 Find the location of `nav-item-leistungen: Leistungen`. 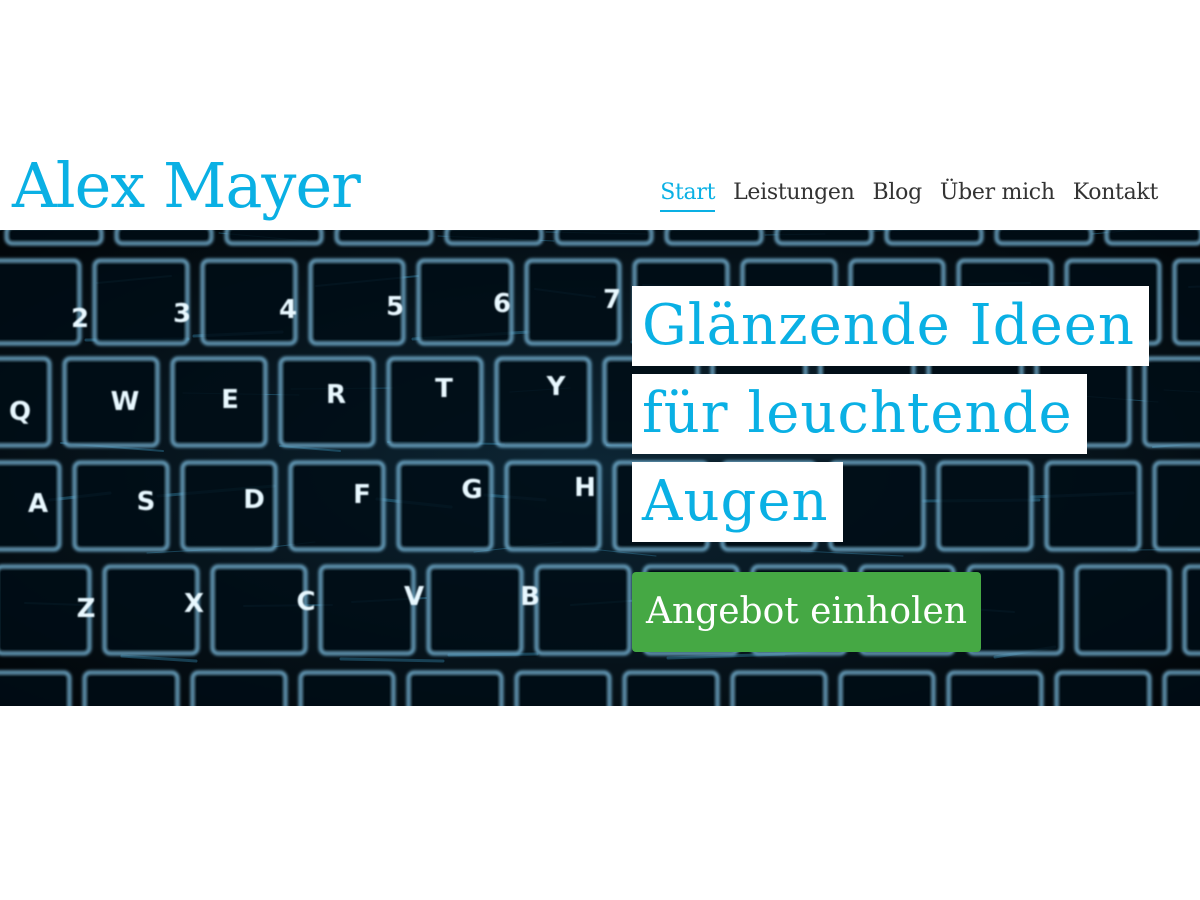

nav-item-leistungen: Leistungen is located at coordinates (794, 194).